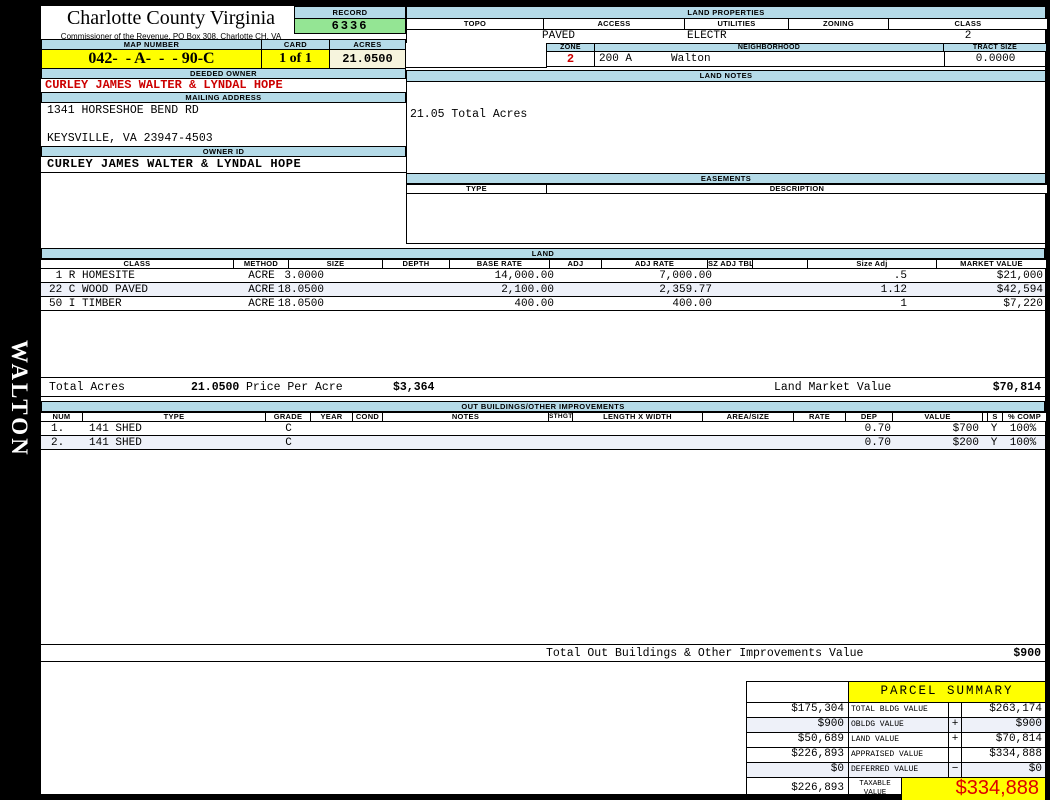 This screenshot has height=800, width=1050. Describe the element at coordinates (893, 290) in the screenshot. I see `land-size-adj: 1.12` at that location.